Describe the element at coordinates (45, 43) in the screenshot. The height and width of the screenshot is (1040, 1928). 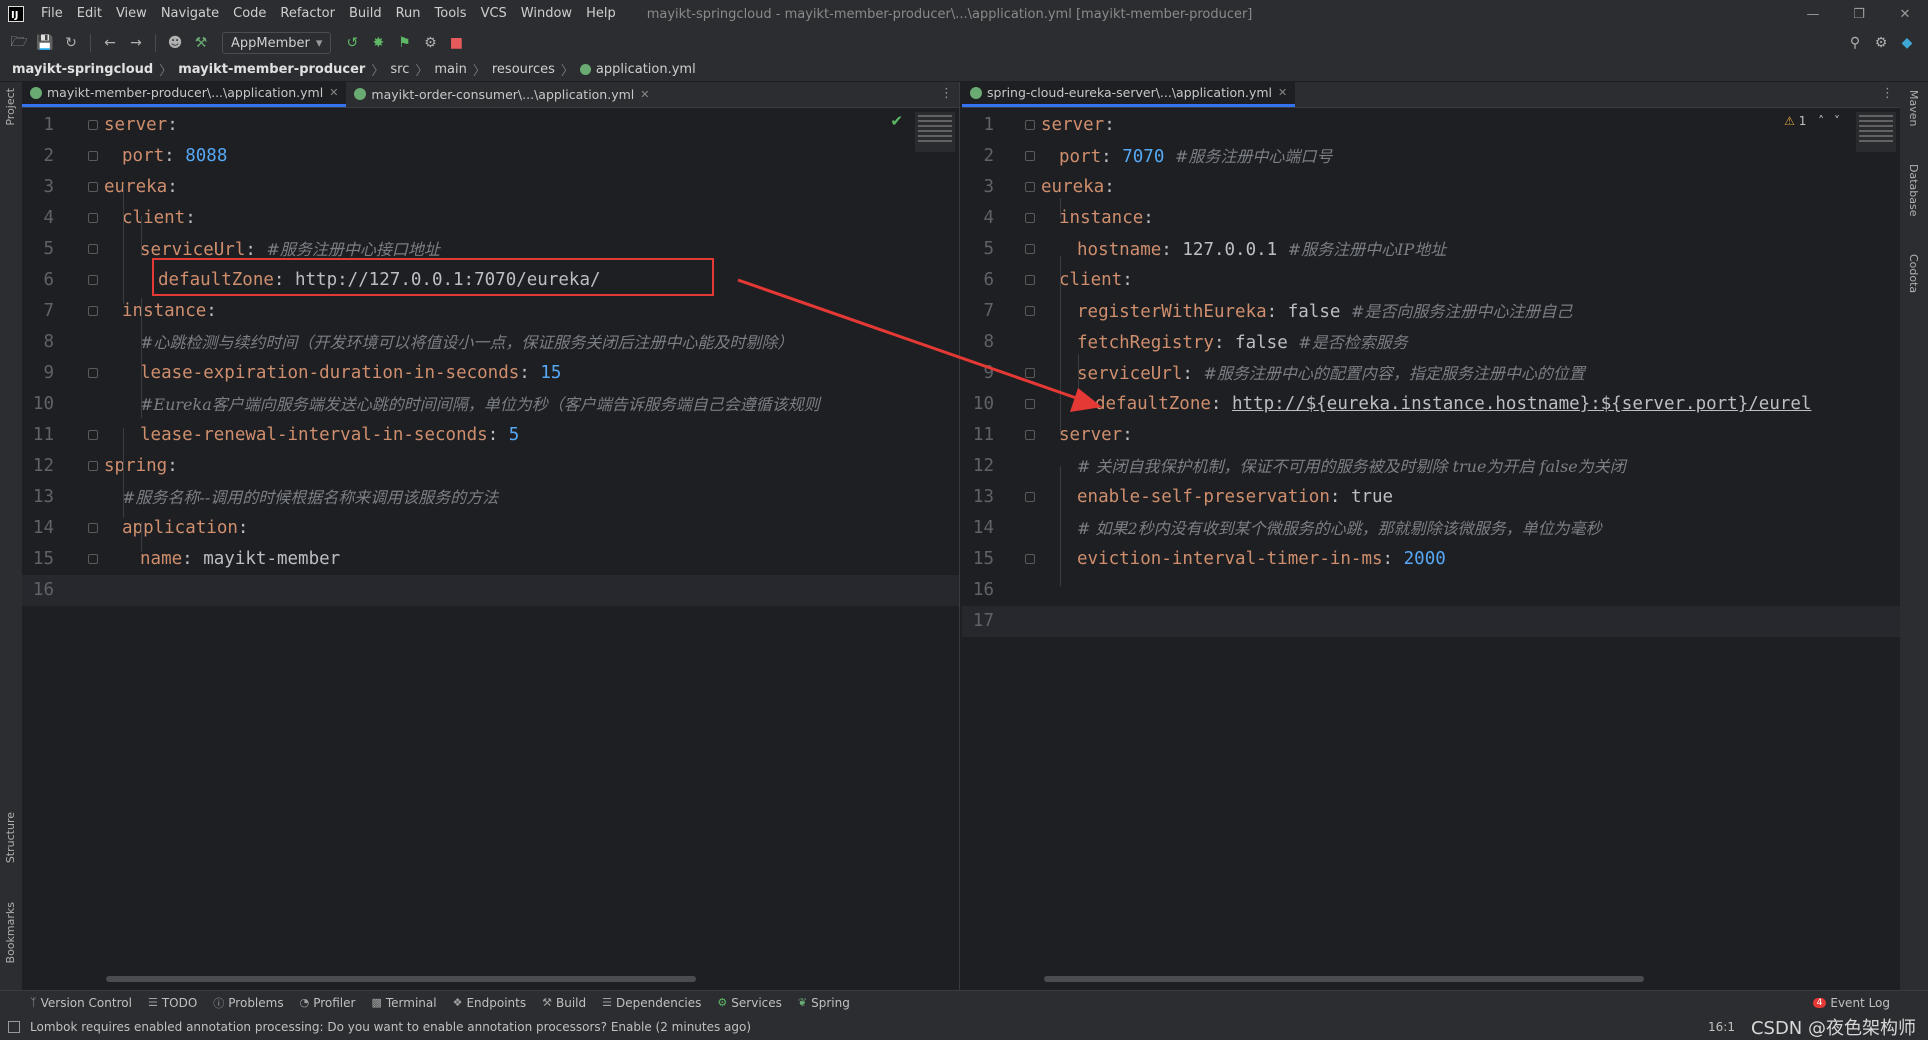
I see `save-icon: 💾` at that location.